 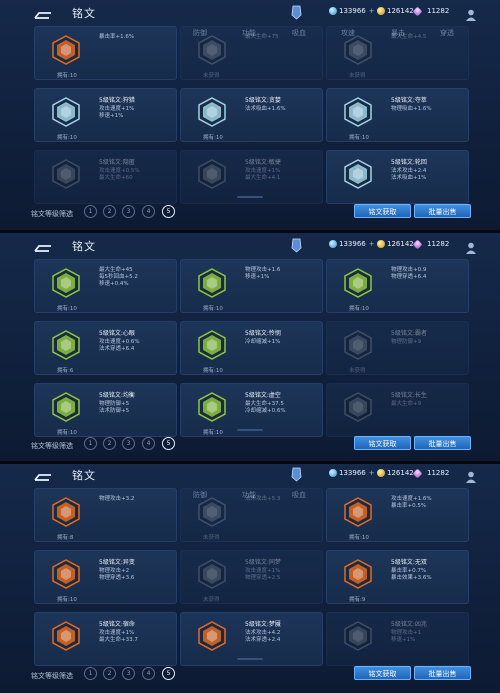 What do you see at coordinates (105, 639) in the screenshot?
I see `inscription-card: 5级铭文:宿命 攻击速度+1% 最大生命+33.7` at bounding box center [105, 639].